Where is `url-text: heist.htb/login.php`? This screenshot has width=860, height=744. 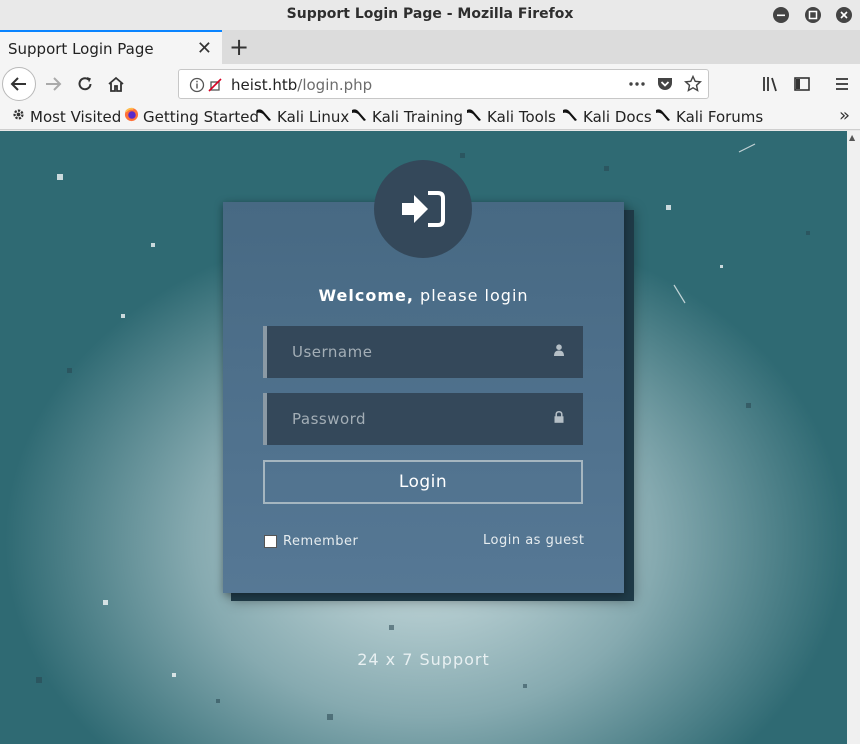
url-text: heist.htb/login.php is located at coordinates (301, 85).